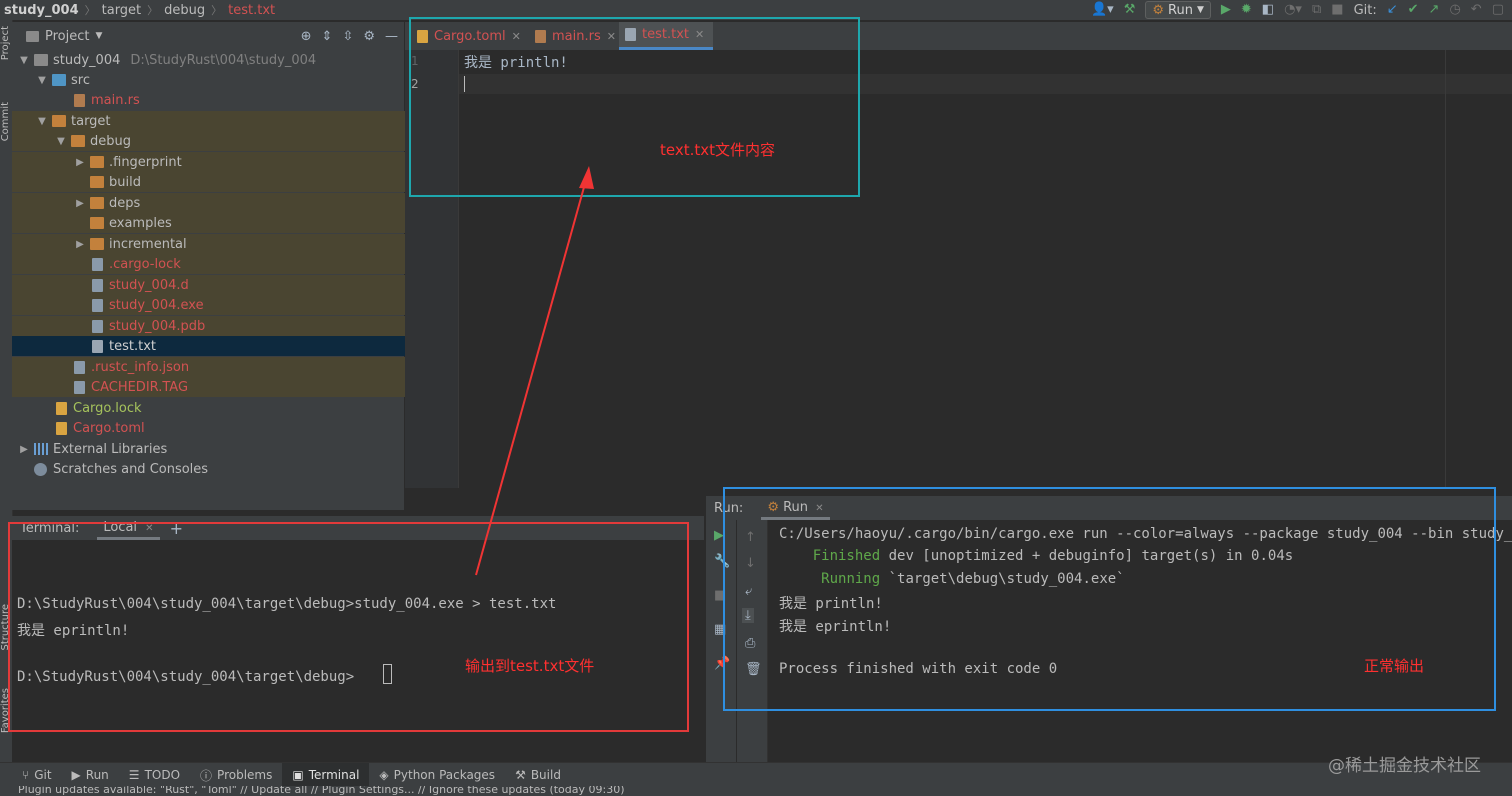  What do you see at coordinates (531, 377) in the screenshot?
I see `arrow-line` at bounding box center [531, 377].